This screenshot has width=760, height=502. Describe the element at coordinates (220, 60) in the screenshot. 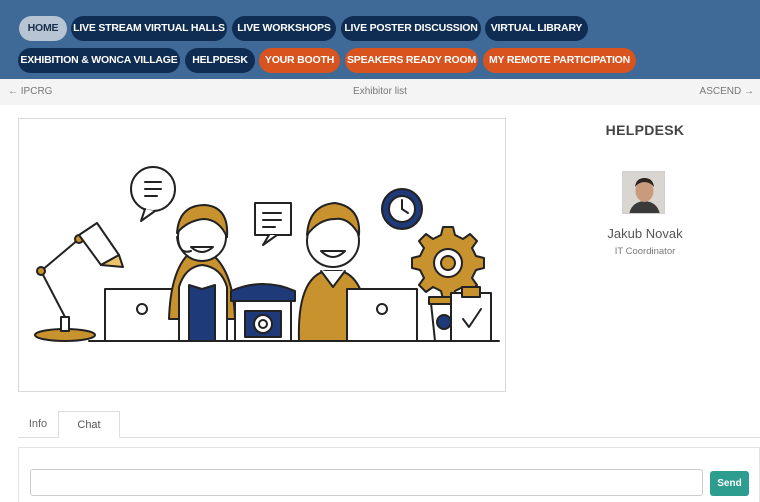

I see `nav-helpdesk: HELPDESK` at that location.